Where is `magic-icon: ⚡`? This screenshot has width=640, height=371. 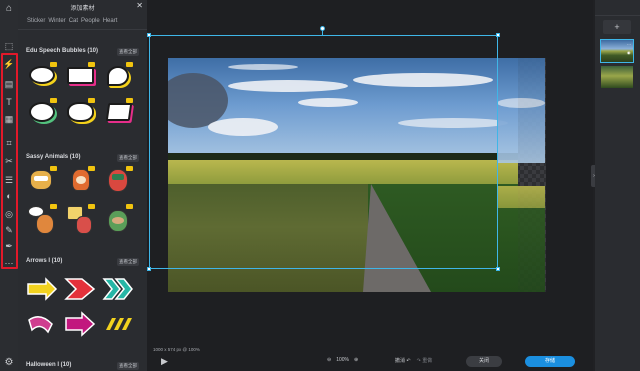 magic-icon: ⚡ is located at coordinates (9, 64).